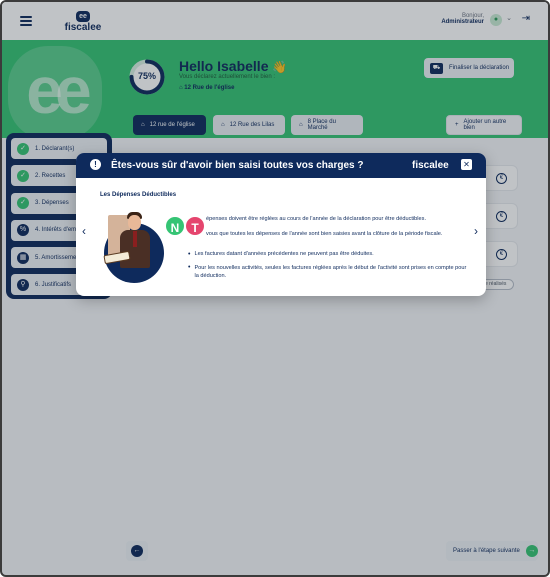 The image size is (550, 577). Describe the element at coordinates (430, 165) in the screenshot. I see `modal-brand: fiscalee` at that location.